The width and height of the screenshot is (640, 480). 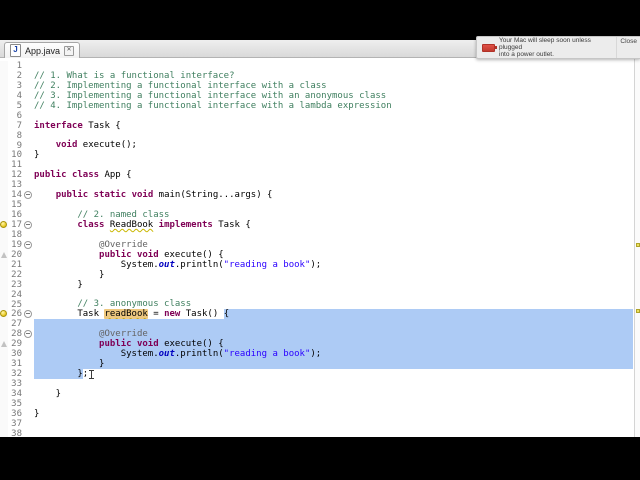 I want to click on code-line: 37, so click(x=320, y=423).